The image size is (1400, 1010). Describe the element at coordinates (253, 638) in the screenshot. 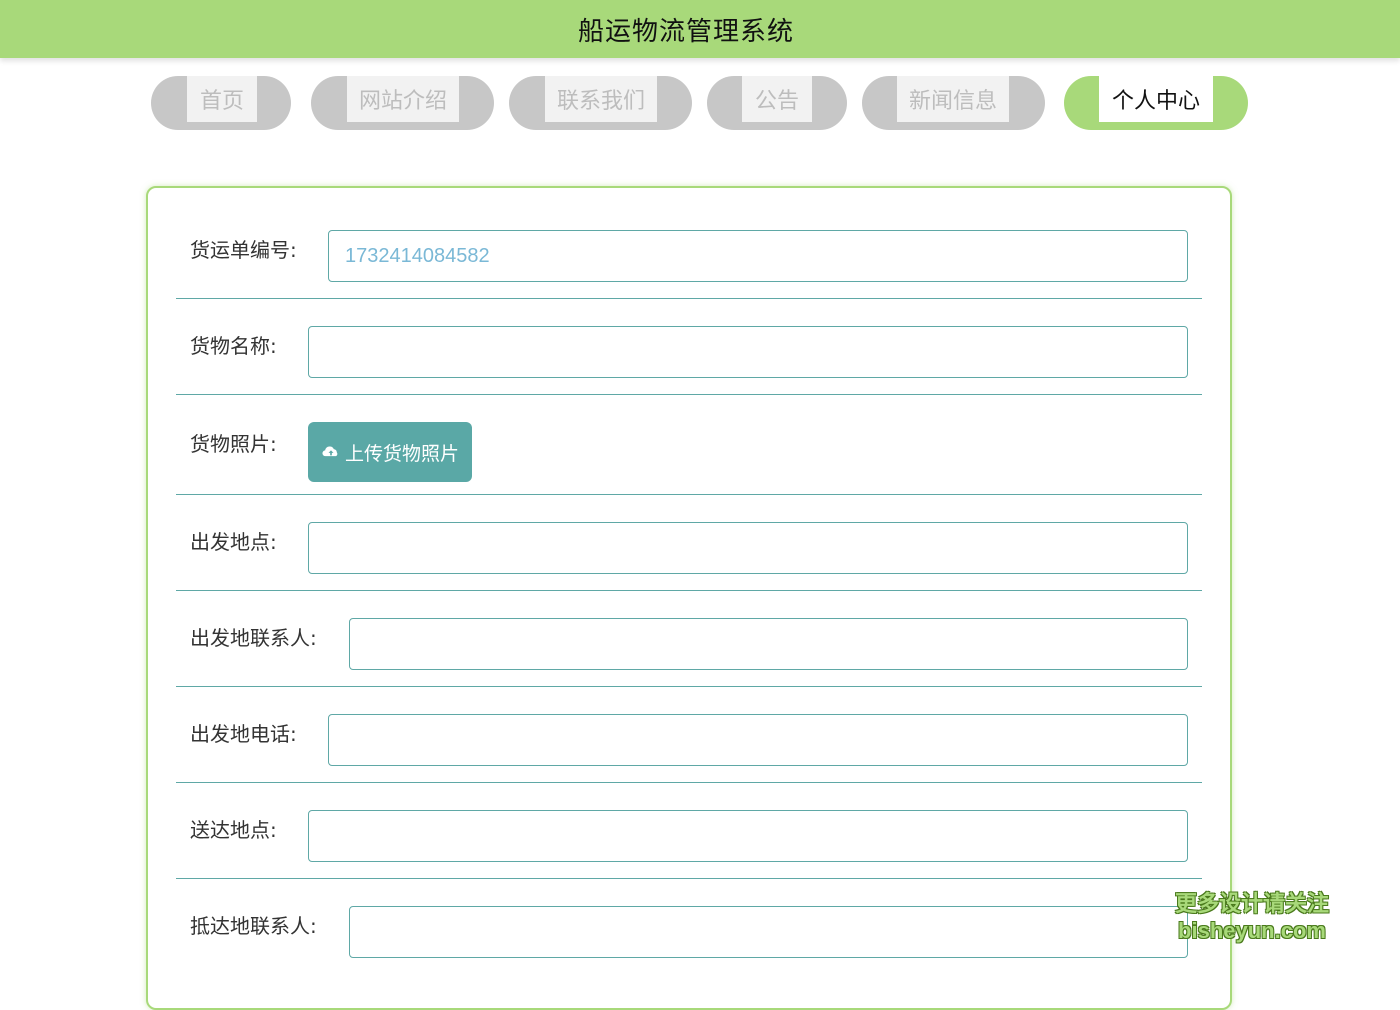

I see `departure-contact-label: 出发地联系人:` at that location.